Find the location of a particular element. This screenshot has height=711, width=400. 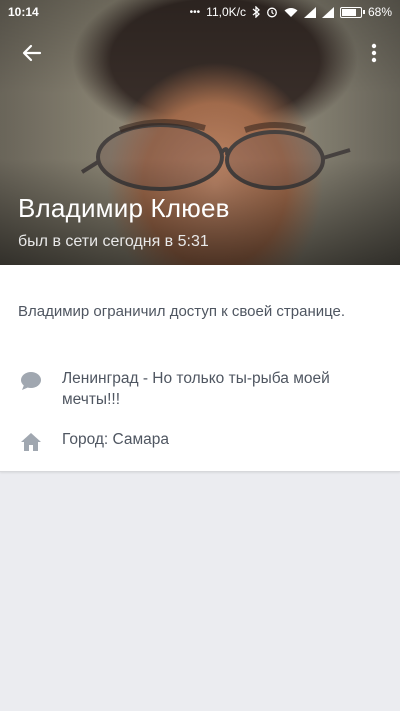

battery-icon is located at coordinates (352, 12).